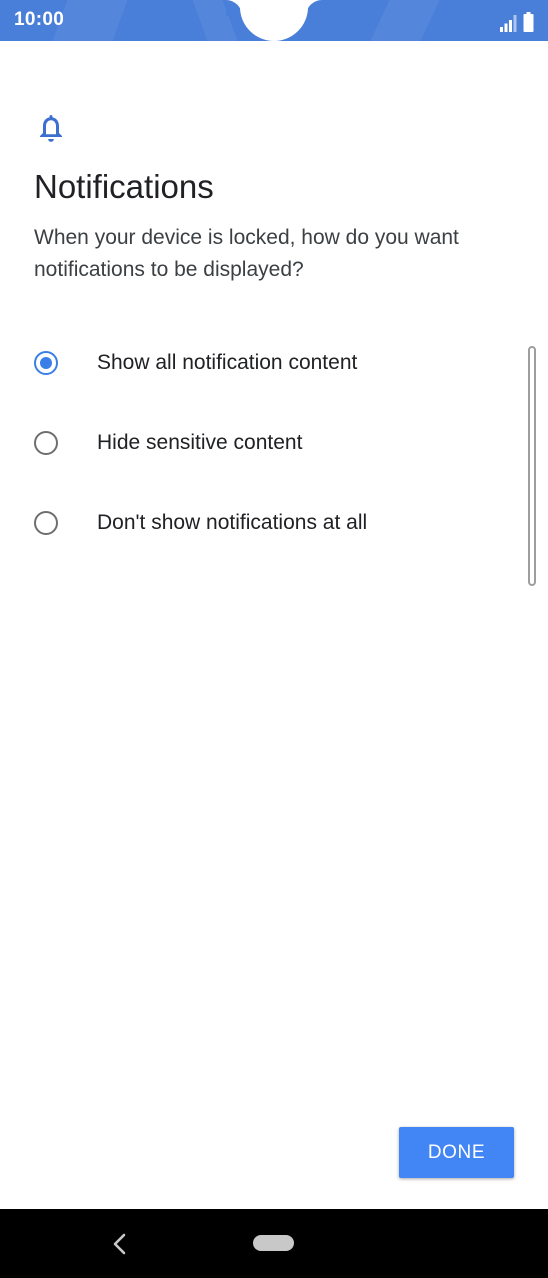 The height and width of the screenshot is (1278, 548). I want to click on page-title: Notifications, so click(124, 186).